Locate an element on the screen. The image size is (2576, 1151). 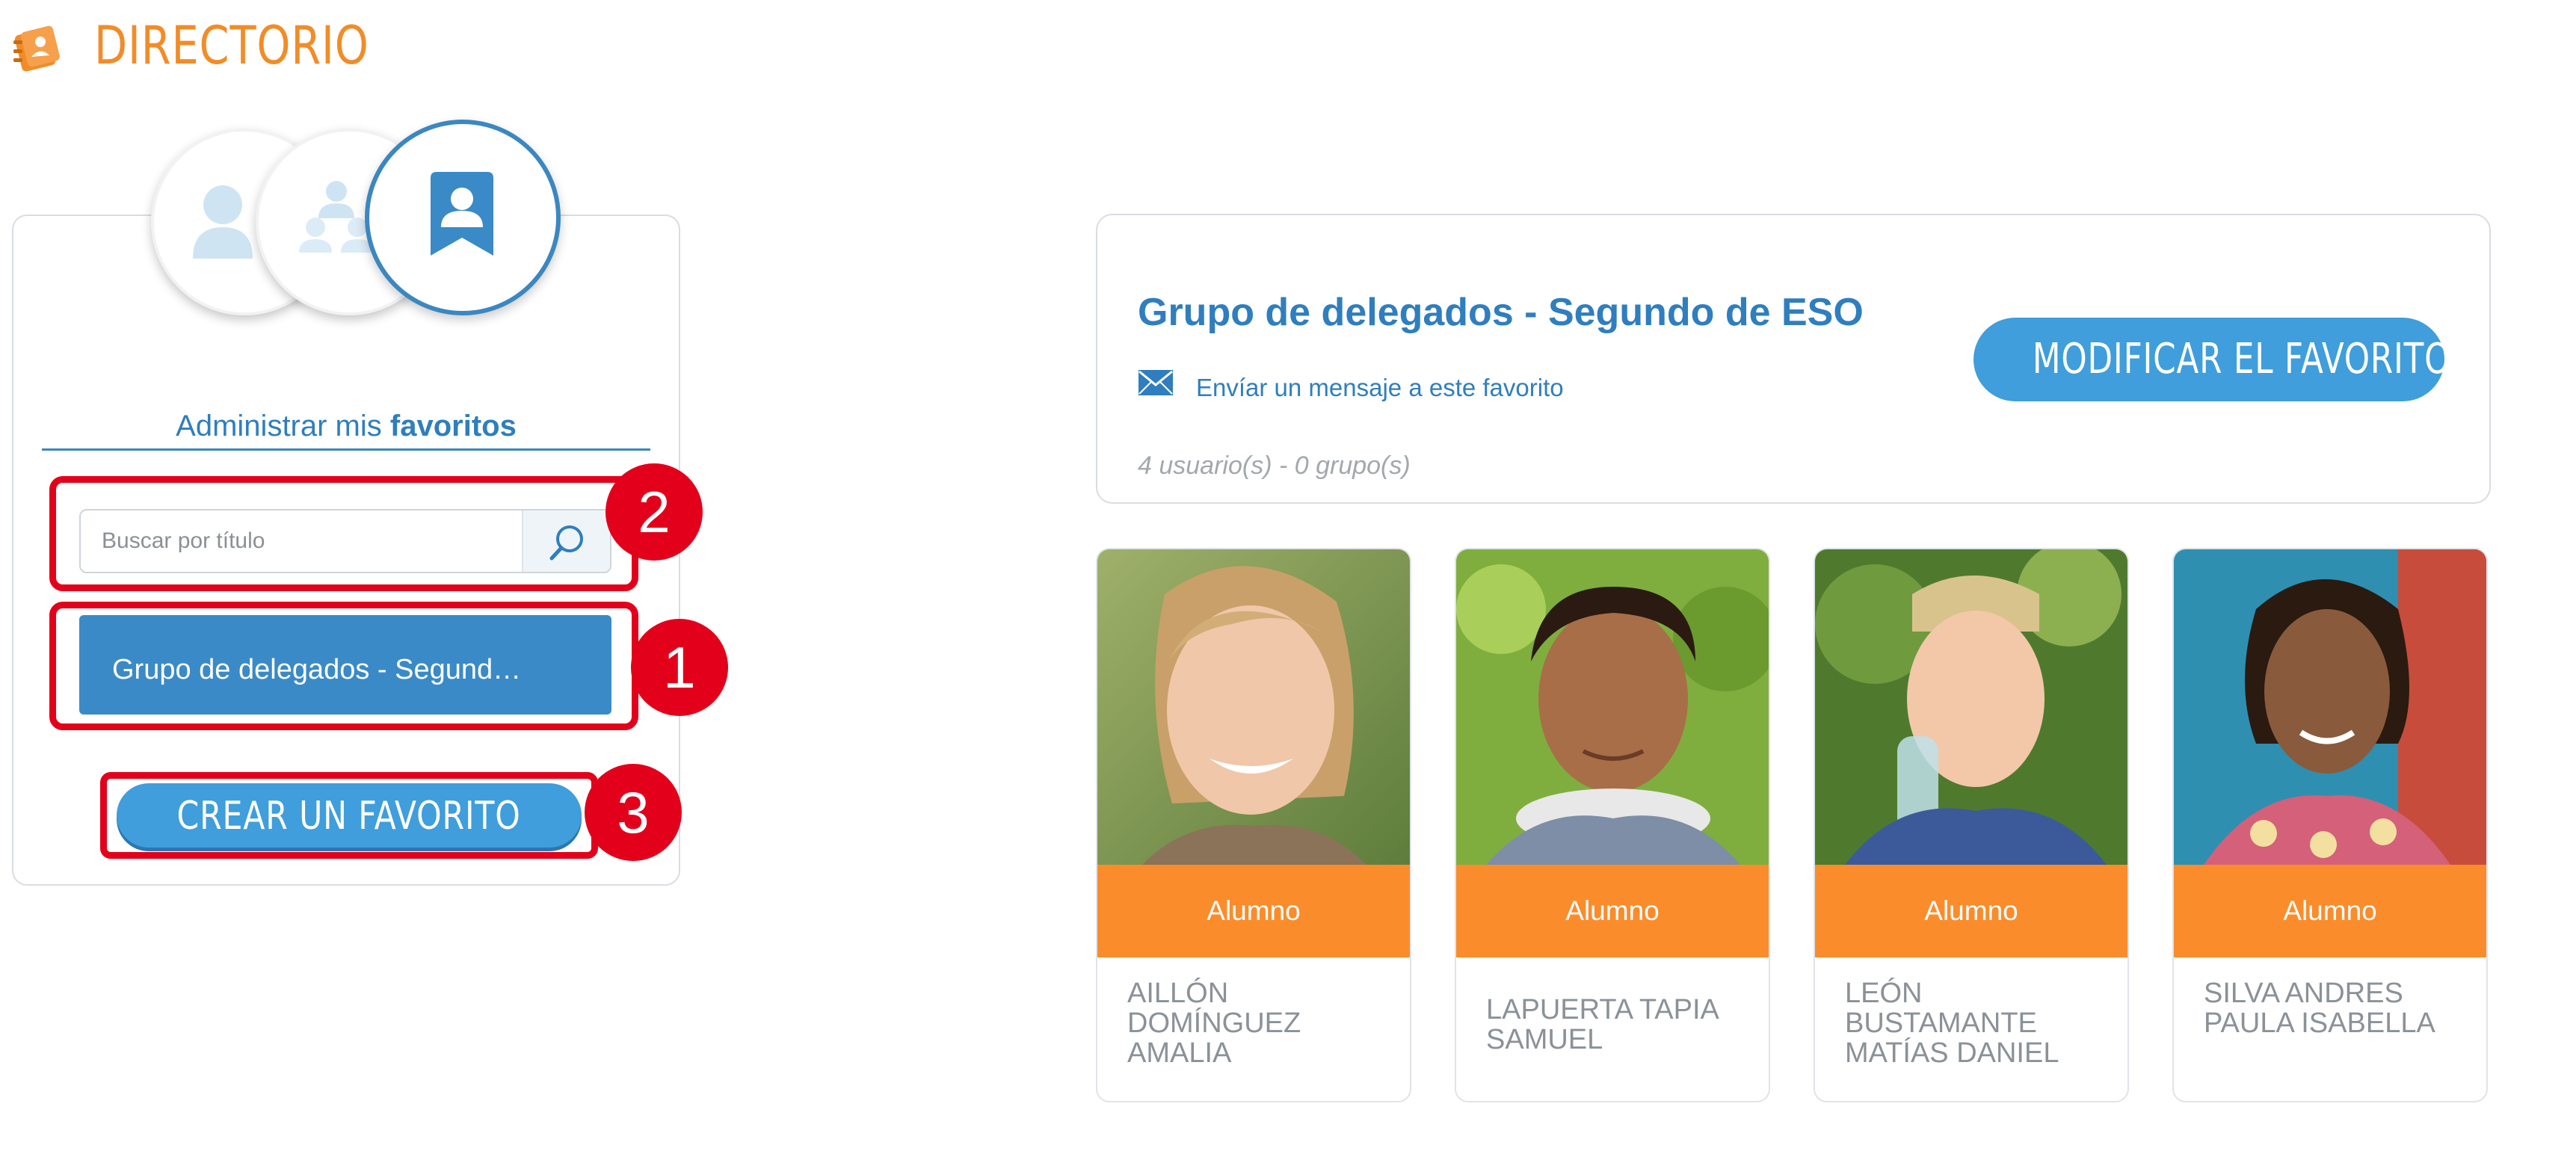
member-name: AILLÓN DOMÍNGUEZ AMALIA is located at coordinates (1214, 1023).